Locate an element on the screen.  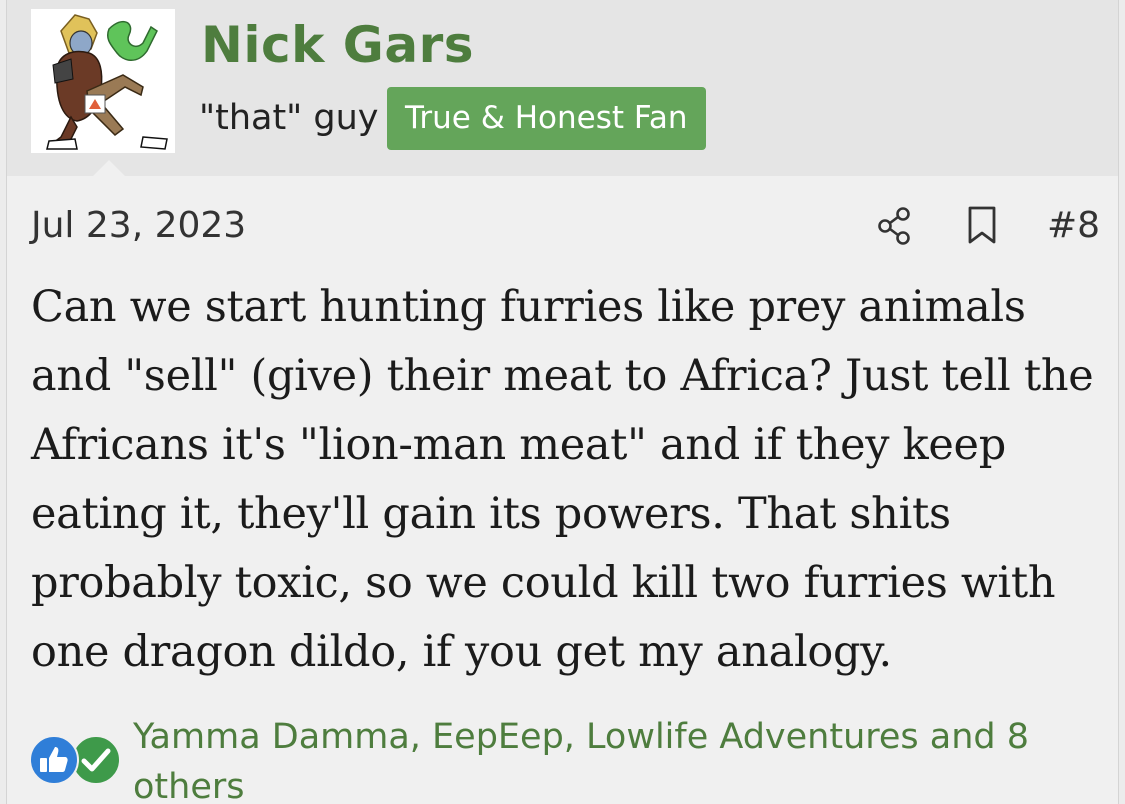
post-number: #8 is located at coordinates (1073, 226).